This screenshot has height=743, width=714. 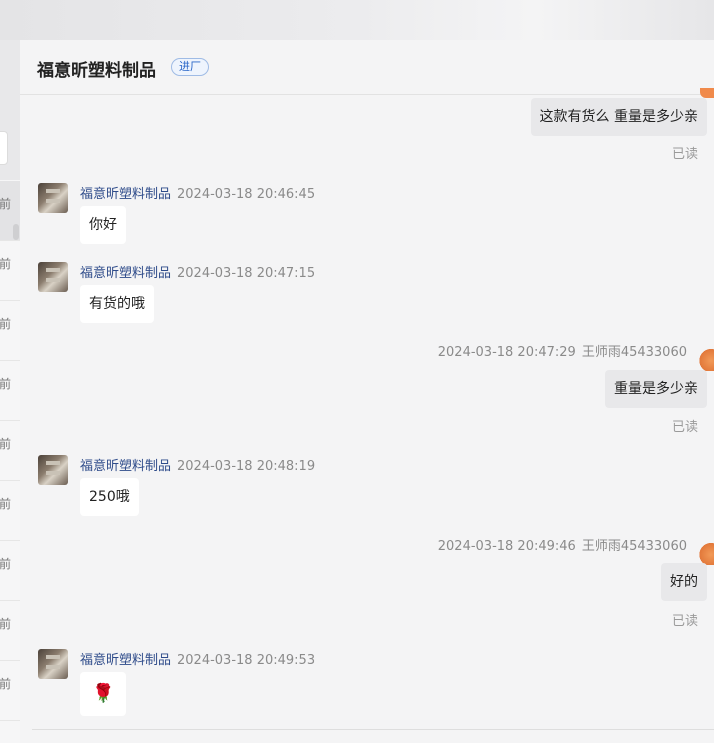 What do you see at coordinates (367, 67) in the screenshot?
I see `chat-header: 福意昕塑料制品 进厂` at bounding box center [367, 67].